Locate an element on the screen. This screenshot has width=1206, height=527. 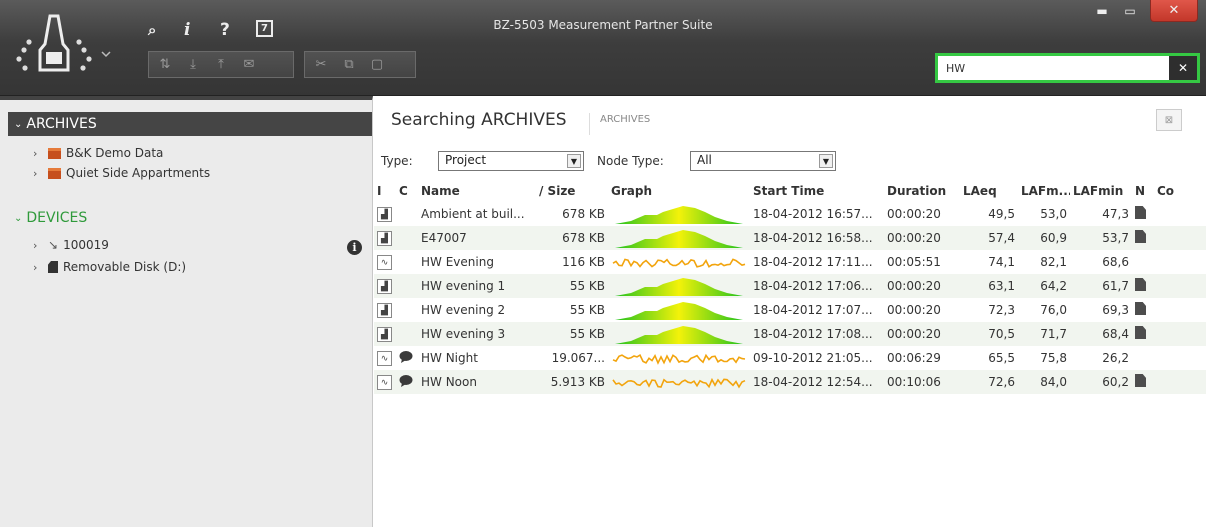
collapse-panel-button: ⊠ is located at coordinates (1169, 120).